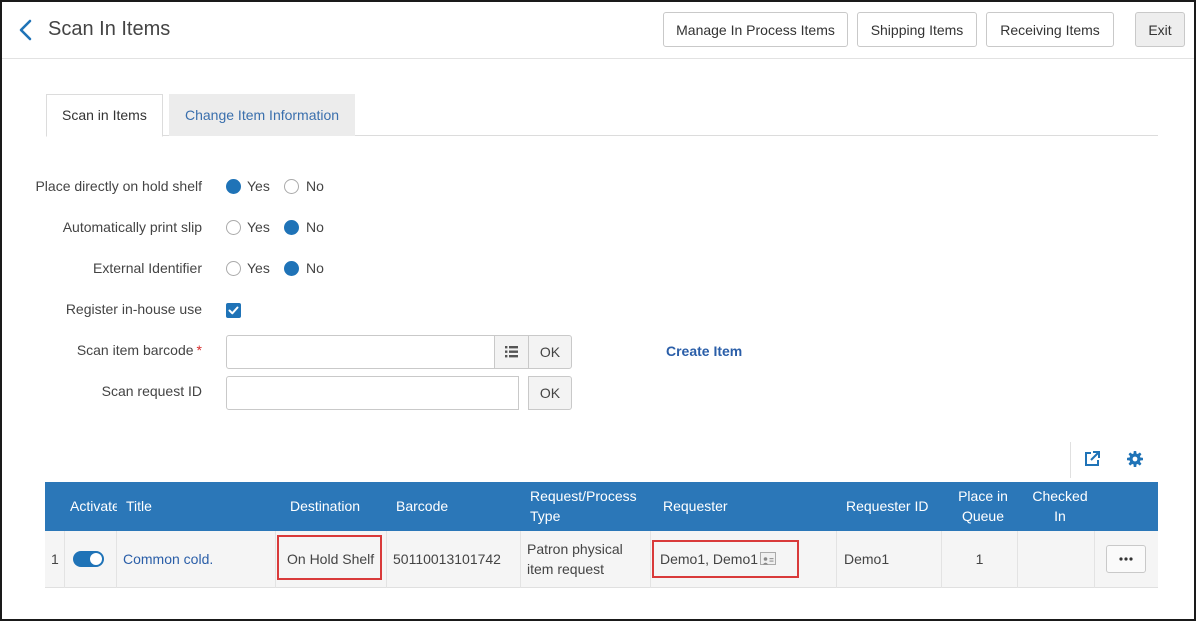 This screenshot has width=1196, height=621. What do you see at coordinates (96, 559) in the screenshot?
I see `toggle-knob` at bounding box center [96, 559].